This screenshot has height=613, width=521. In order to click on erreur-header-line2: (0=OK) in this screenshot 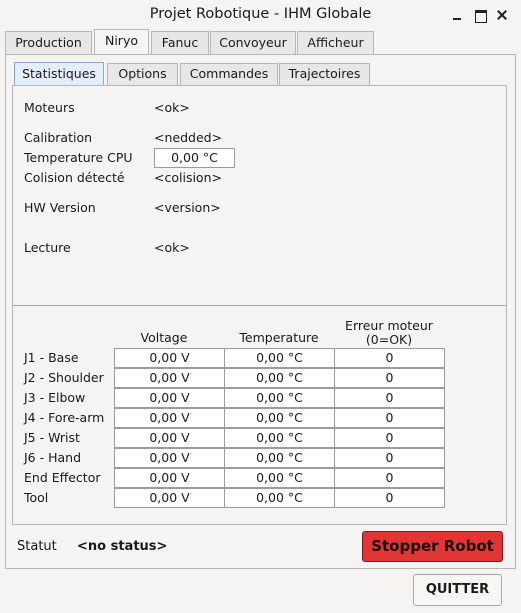, I will do `click(389, 339)`.